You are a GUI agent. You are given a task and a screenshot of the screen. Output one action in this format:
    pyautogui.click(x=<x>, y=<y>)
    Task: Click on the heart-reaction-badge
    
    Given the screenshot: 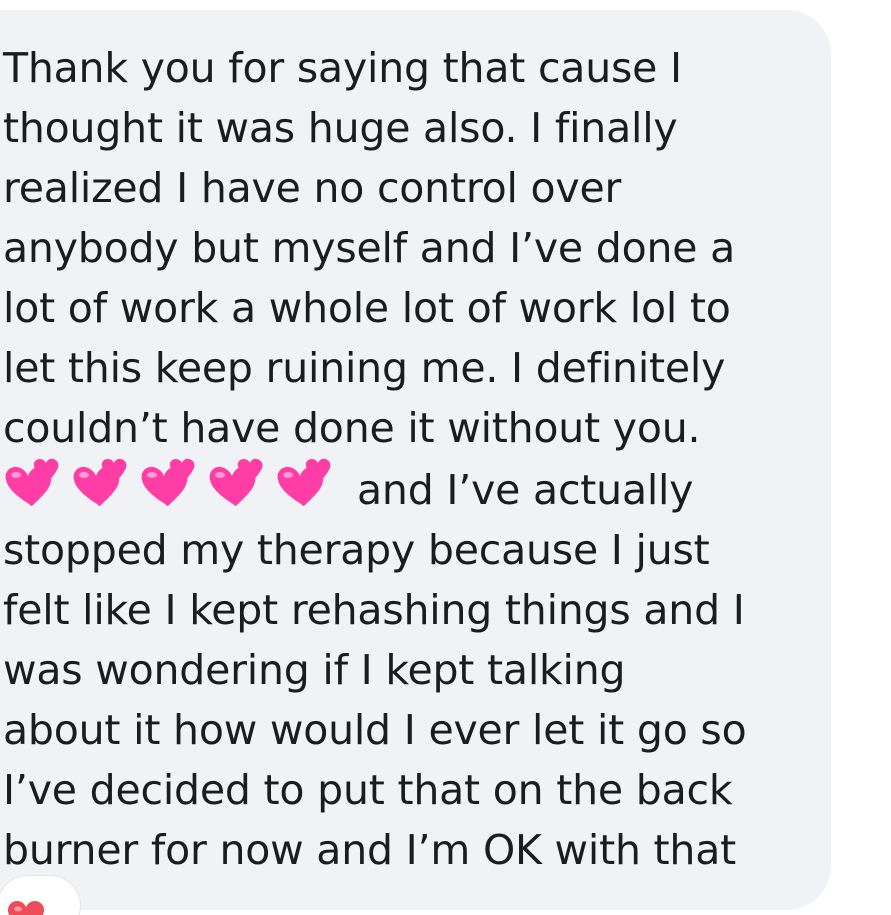 What is the action you would take?
    pyautogui.click(x=40, y=895)
    